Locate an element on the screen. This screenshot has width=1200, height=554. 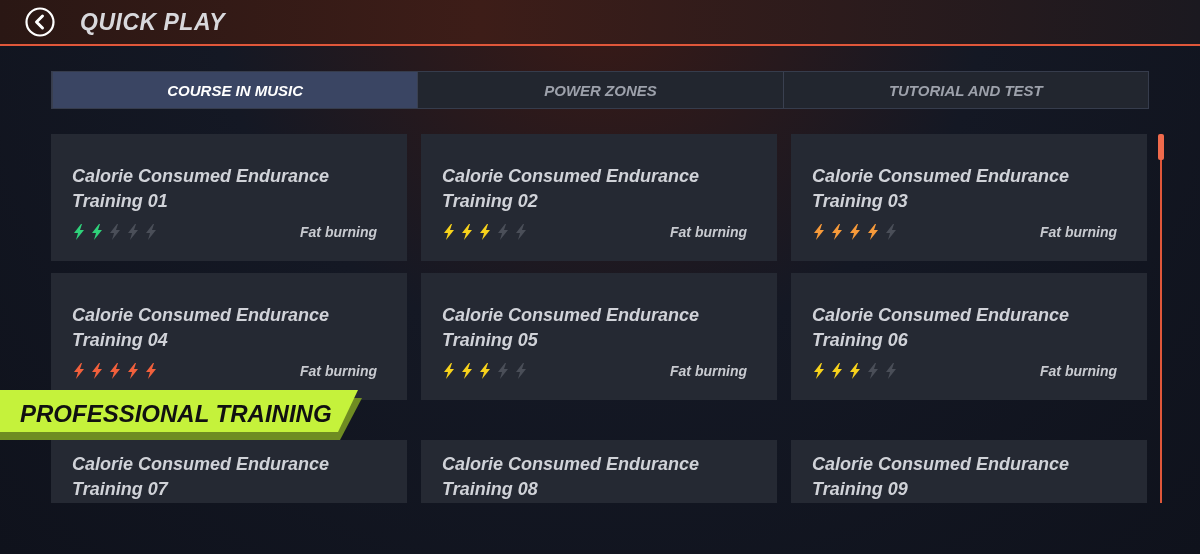
course-card: Calorie Consumed Endurance Training 01 Fat burning is located at coordinates (229, 197).